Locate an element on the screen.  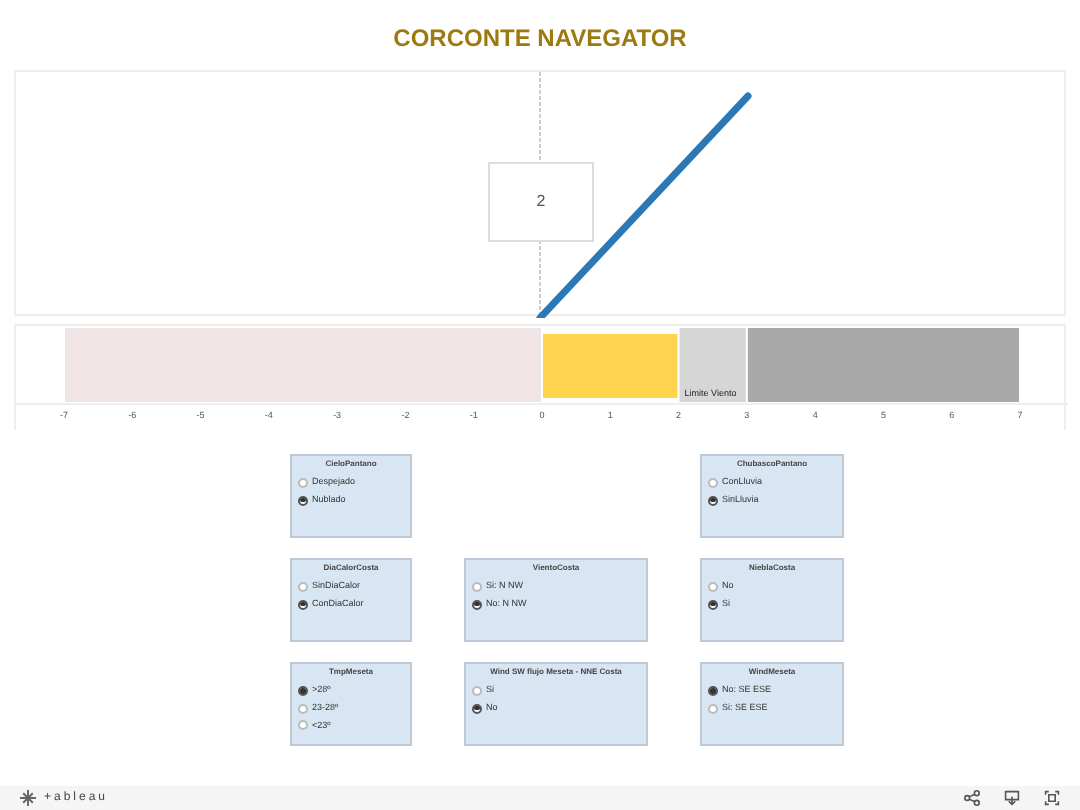
fullscreen-icon is located at coordinates (1052, 798).